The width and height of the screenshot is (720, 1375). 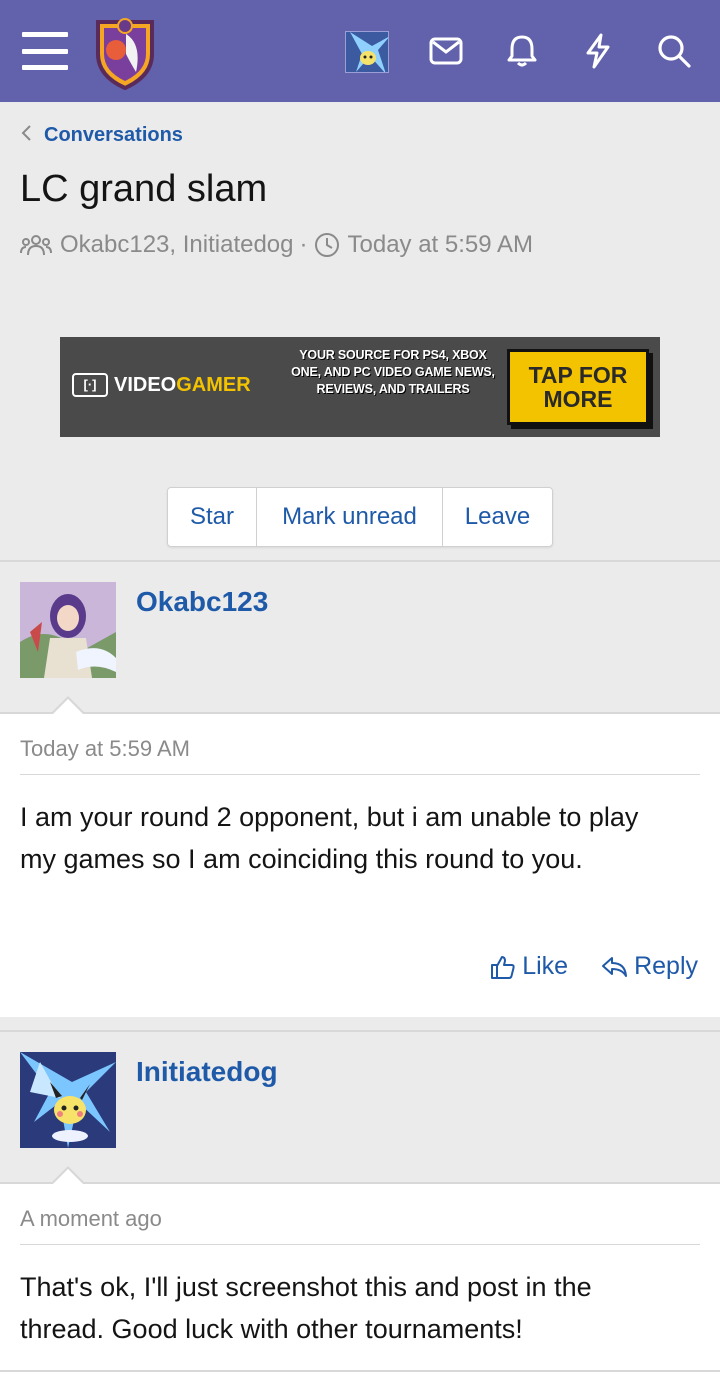 What do you see at coordinates (26, 135) in the screenshot?
I see `chevron-left-icon` at bounding box center [26, 135].